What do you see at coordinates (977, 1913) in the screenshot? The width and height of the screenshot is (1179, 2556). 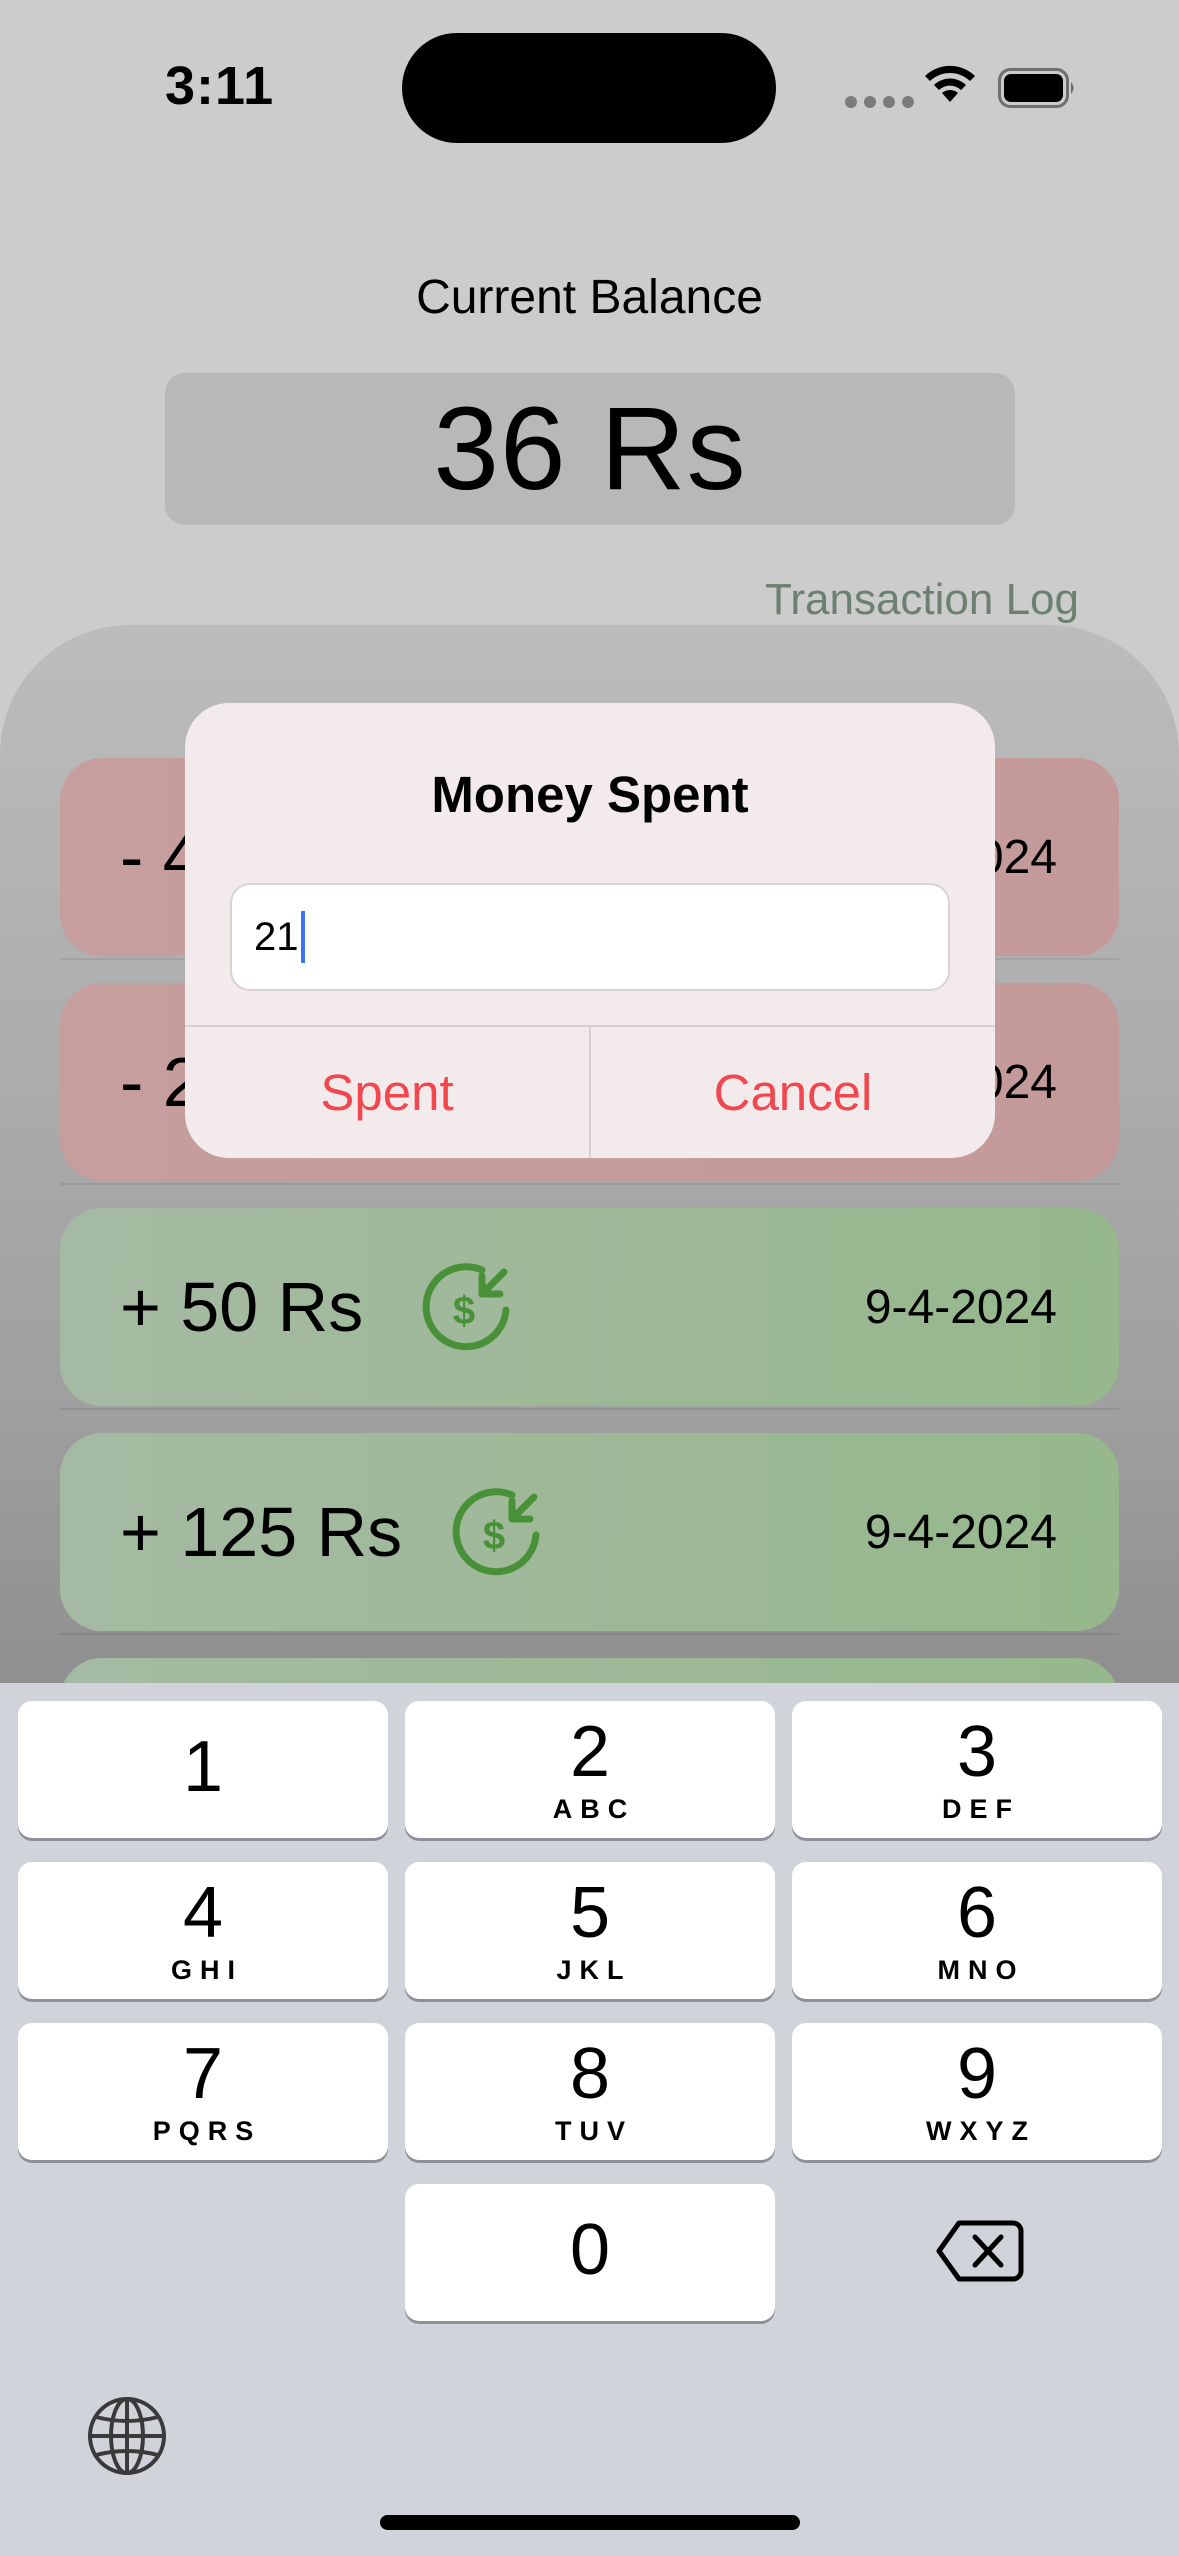 I see `key-digit: 6` at bounding box center [977, 1913].